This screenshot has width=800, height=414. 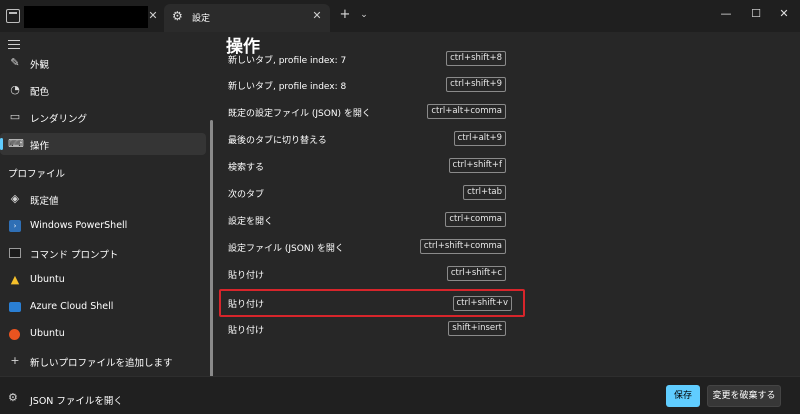 What do you see at coordinates (246, 168) in the screenshot?
I see `action-label: 検索する` at bounding box center [246, 168].